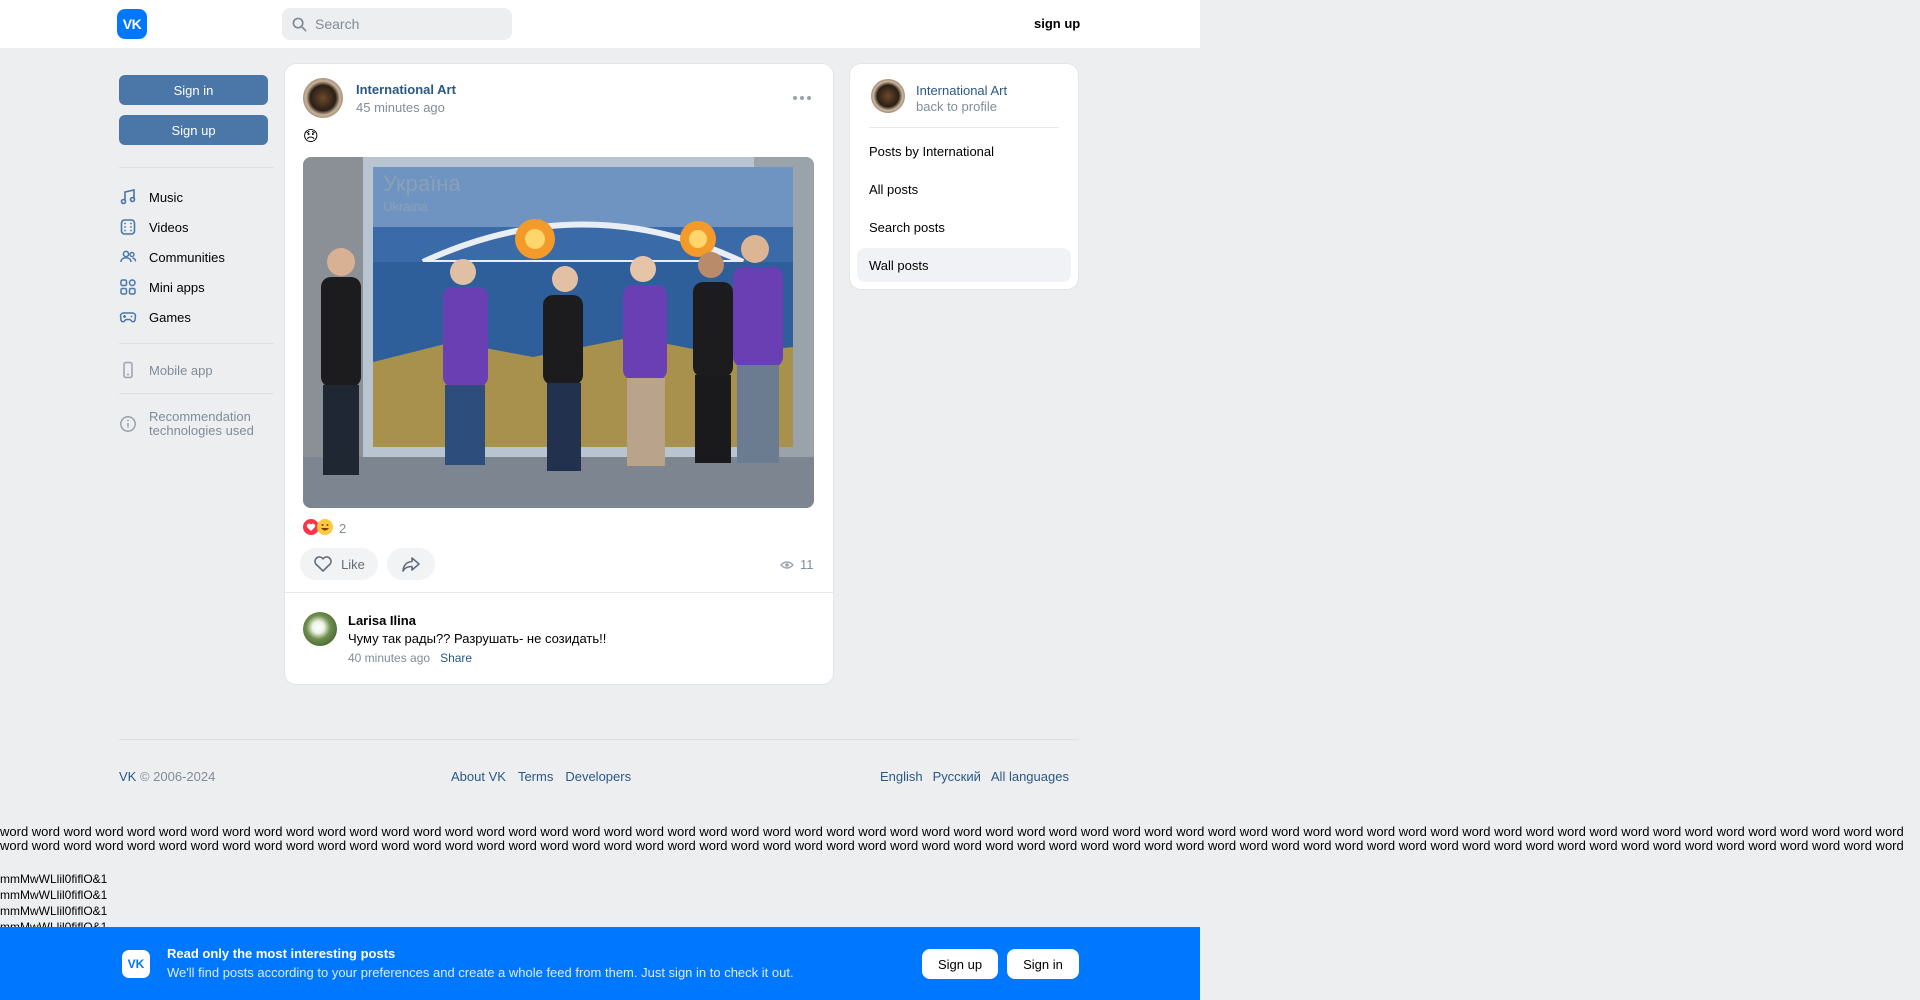  What do you see at coordinates (323, 98) in the screenshot?
I see `author-avatar` at bounding box center [323, 98].